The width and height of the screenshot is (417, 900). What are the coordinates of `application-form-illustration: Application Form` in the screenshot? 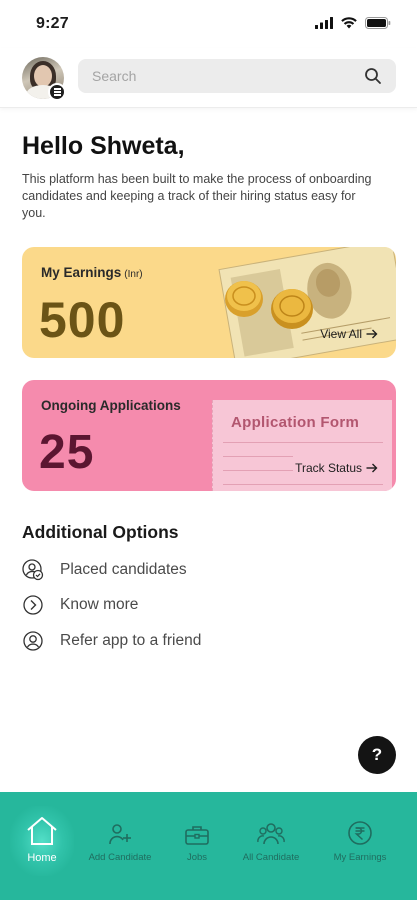 It's located at (302, 445).